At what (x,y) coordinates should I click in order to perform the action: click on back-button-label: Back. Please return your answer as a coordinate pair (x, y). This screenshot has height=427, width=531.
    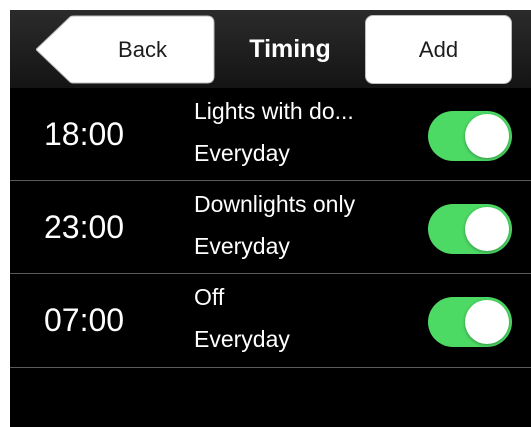
    Looking at the image, I should click on (142, 49).